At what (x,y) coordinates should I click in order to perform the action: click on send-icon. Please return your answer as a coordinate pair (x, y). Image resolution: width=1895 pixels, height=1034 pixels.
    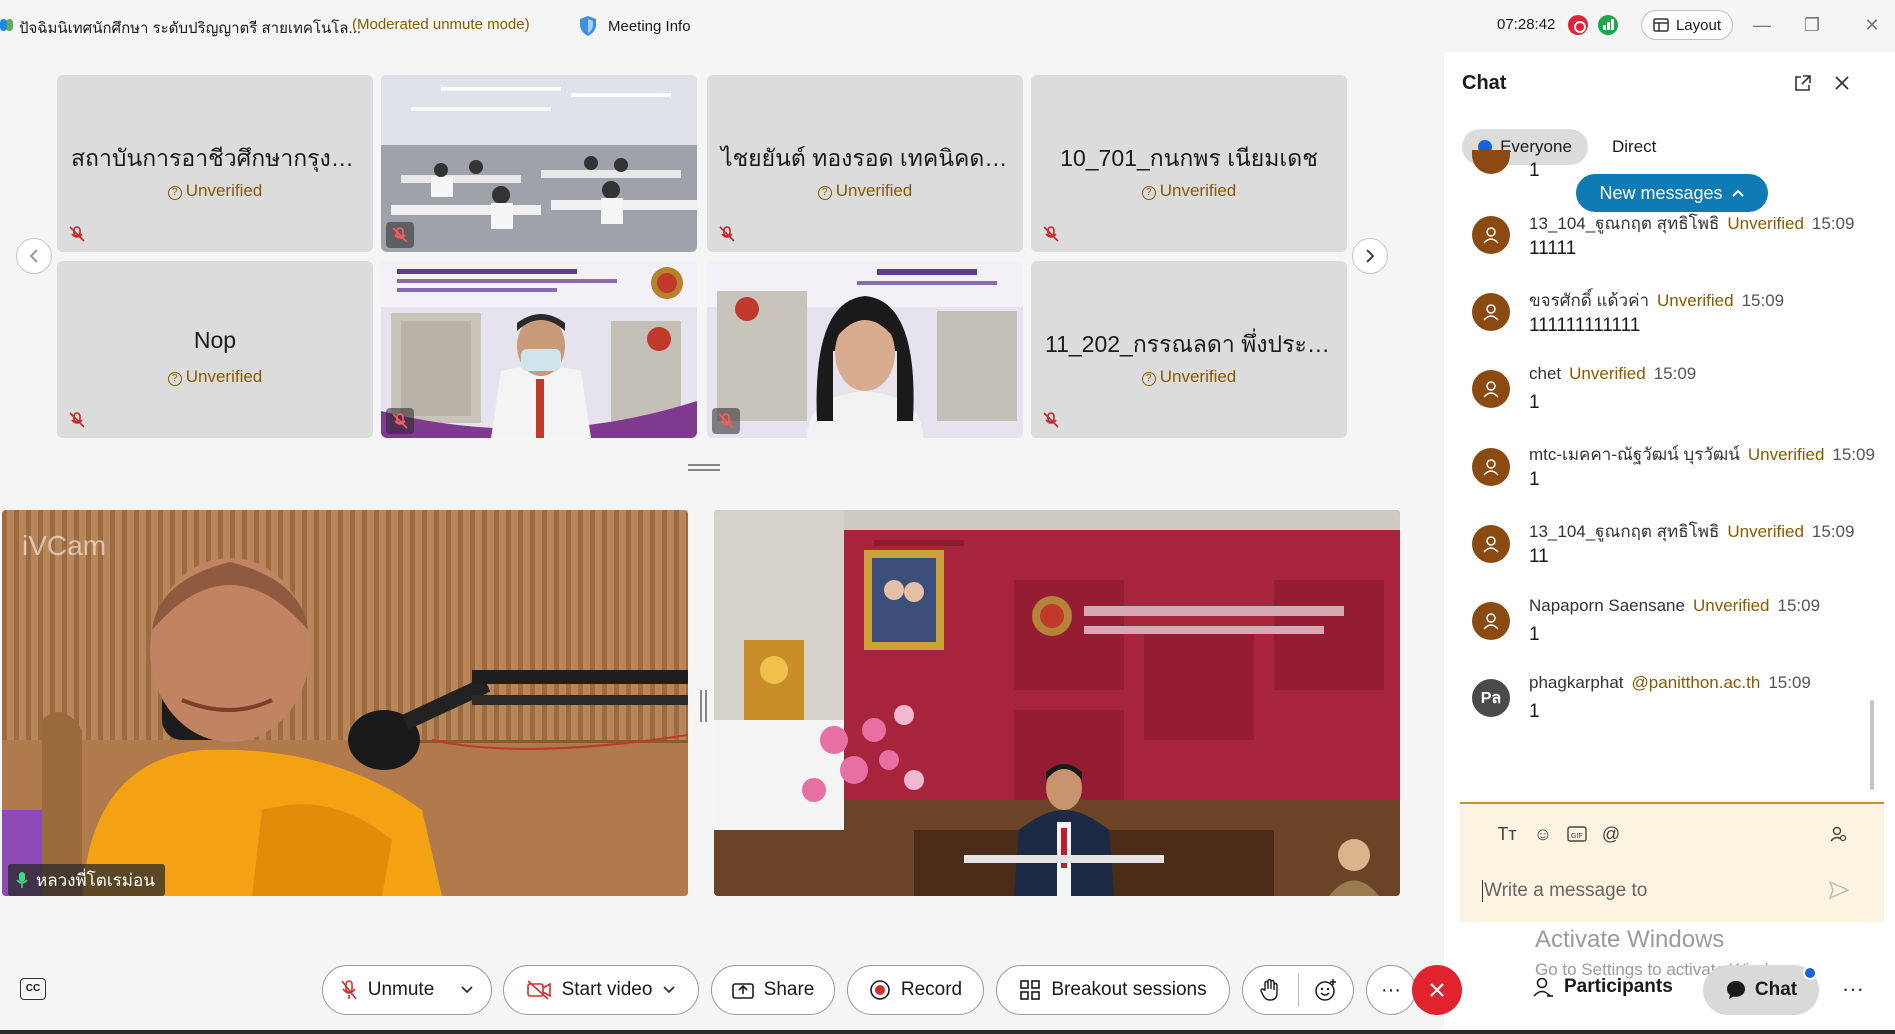
    Looking at the image, I should click on (1839, 890).